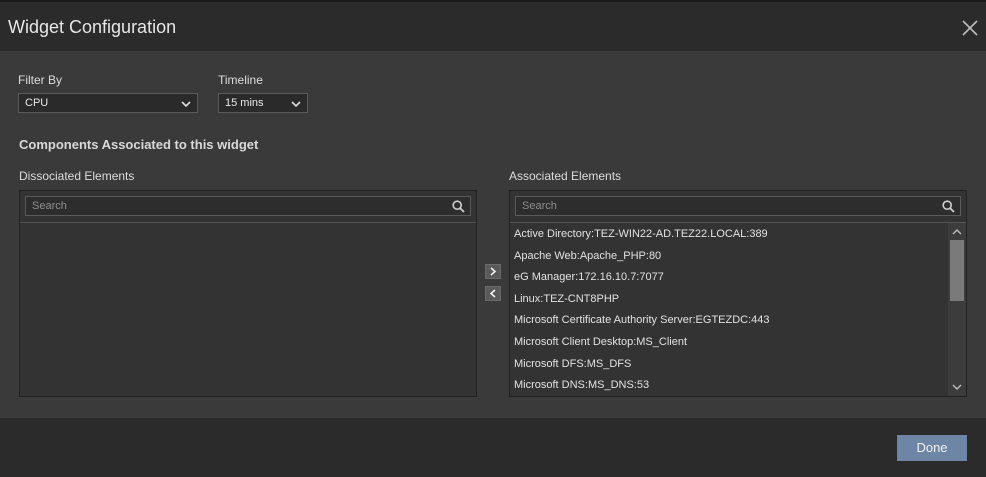  I want to click on filter-by-select: CPU, so click(108, 103).